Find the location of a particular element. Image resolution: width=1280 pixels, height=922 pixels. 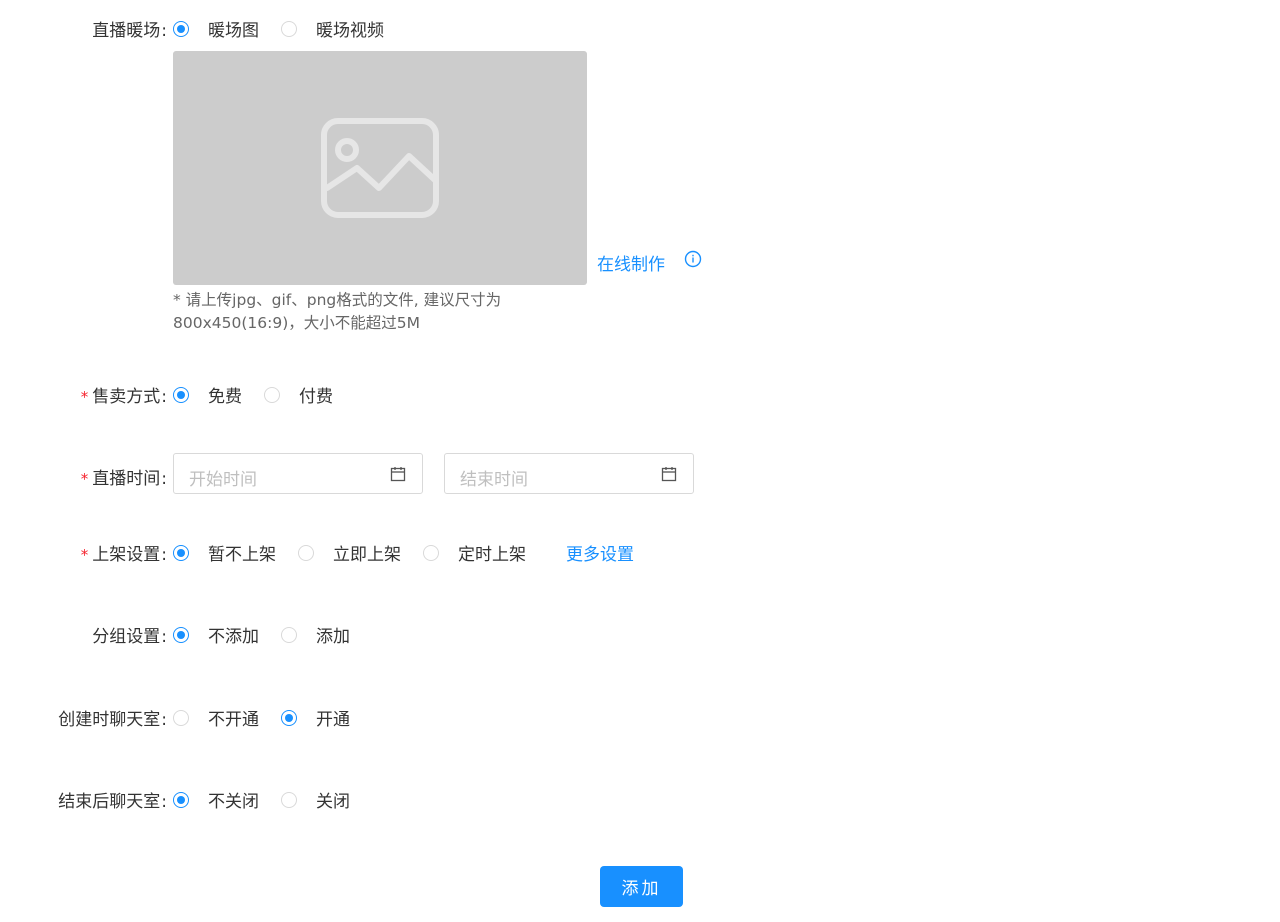

end-time-input: 结束时间 is located at coordinates (569, 473).